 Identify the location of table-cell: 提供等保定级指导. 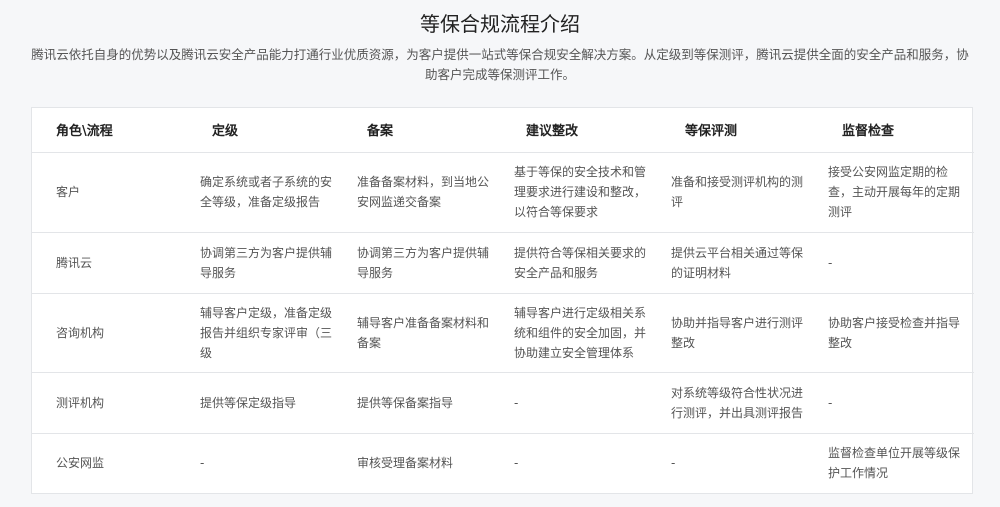
(278, 403).